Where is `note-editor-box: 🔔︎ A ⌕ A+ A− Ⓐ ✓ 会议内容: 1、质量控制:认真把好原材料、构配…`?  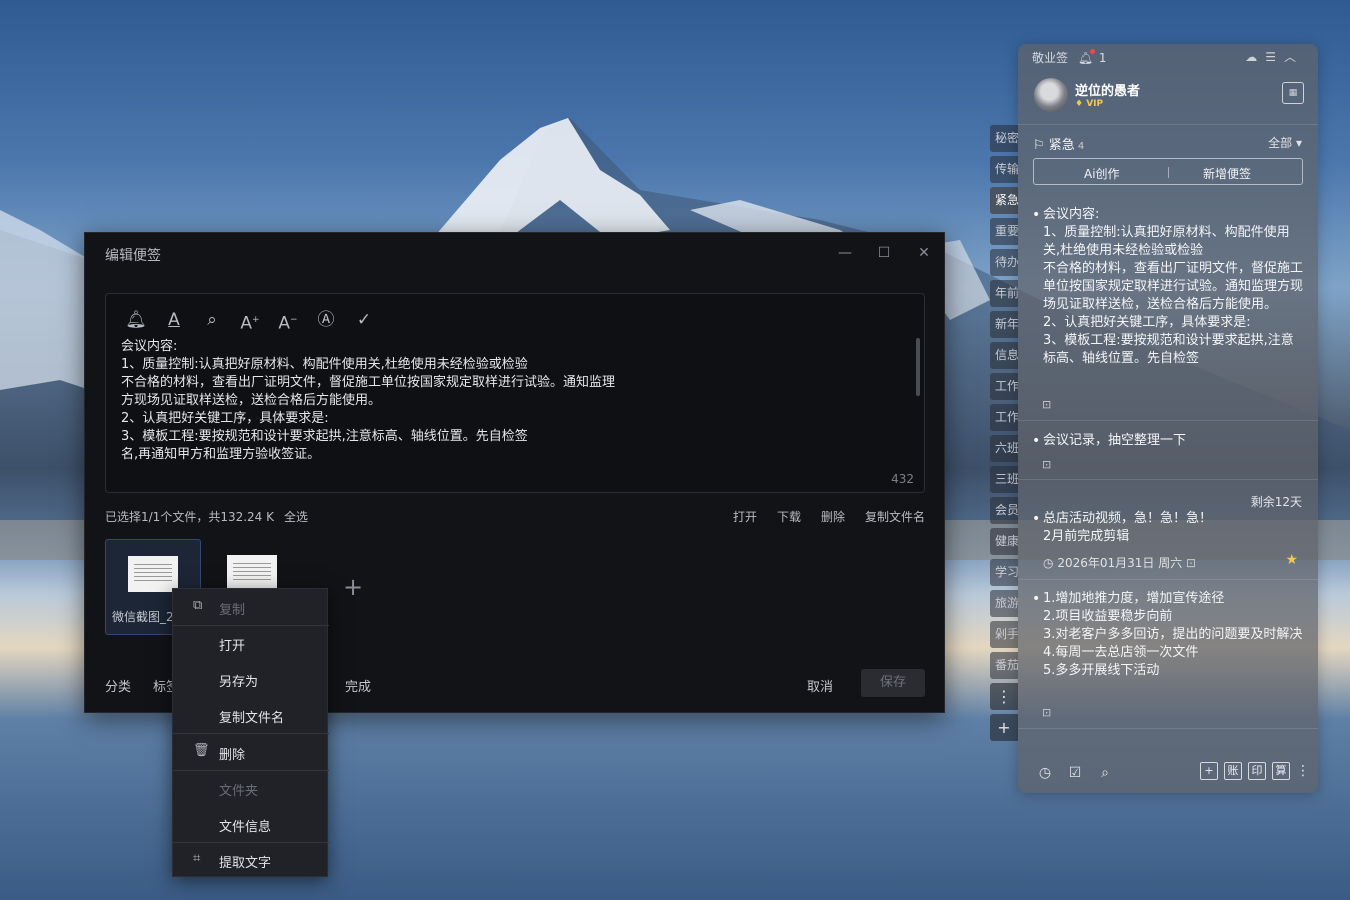
note-editor-box: 🔔︎ A ⌕ A+ A− Ⓐ ✓ 会议内容: 1、质量控制:认真把好原材料、构配… is located at coordinates (515, 393).